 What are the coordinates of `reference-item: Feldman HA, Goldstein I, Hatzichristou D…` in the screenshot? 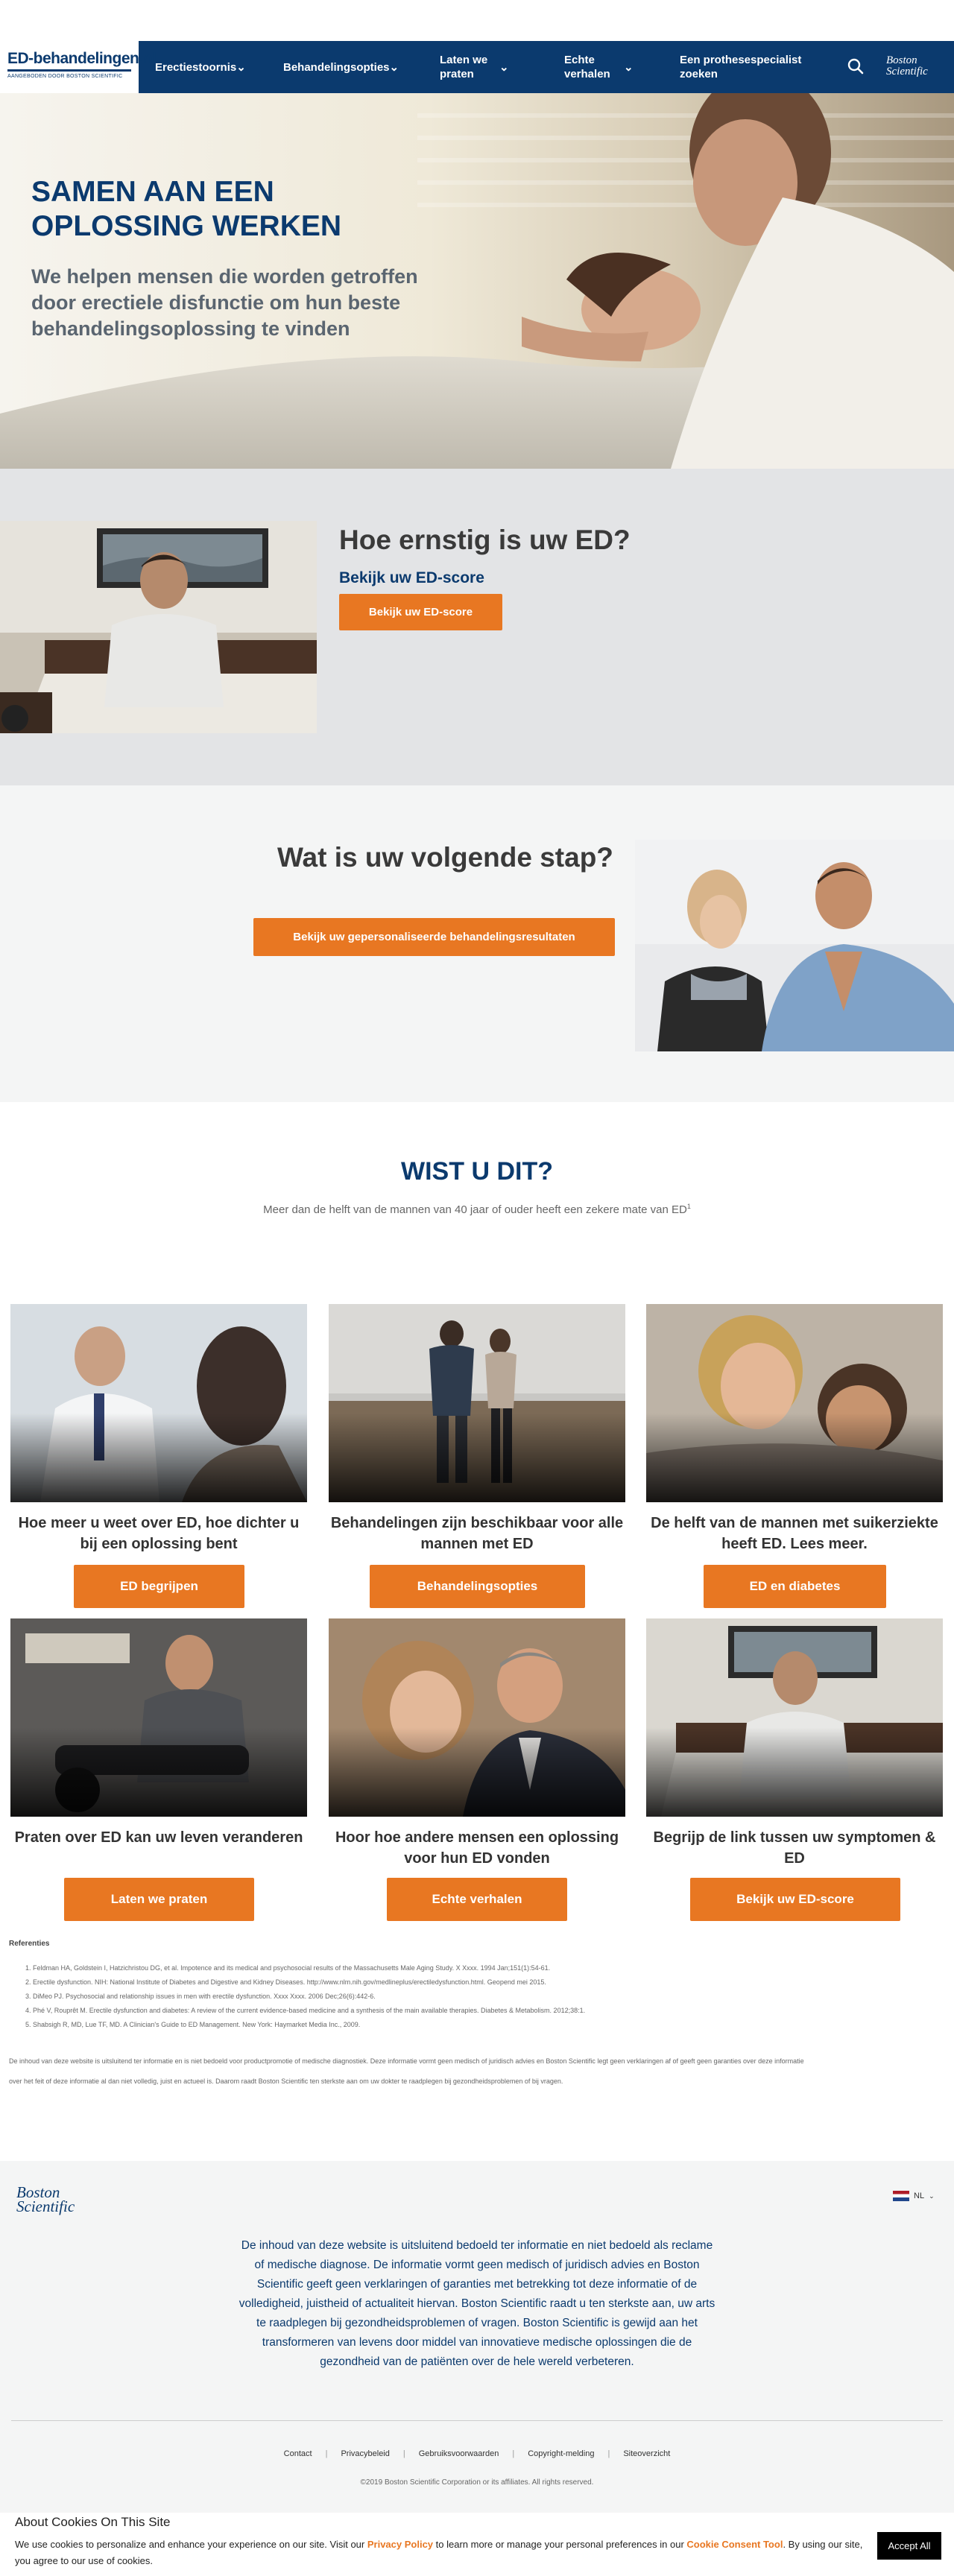 It's located at (489, 1968).